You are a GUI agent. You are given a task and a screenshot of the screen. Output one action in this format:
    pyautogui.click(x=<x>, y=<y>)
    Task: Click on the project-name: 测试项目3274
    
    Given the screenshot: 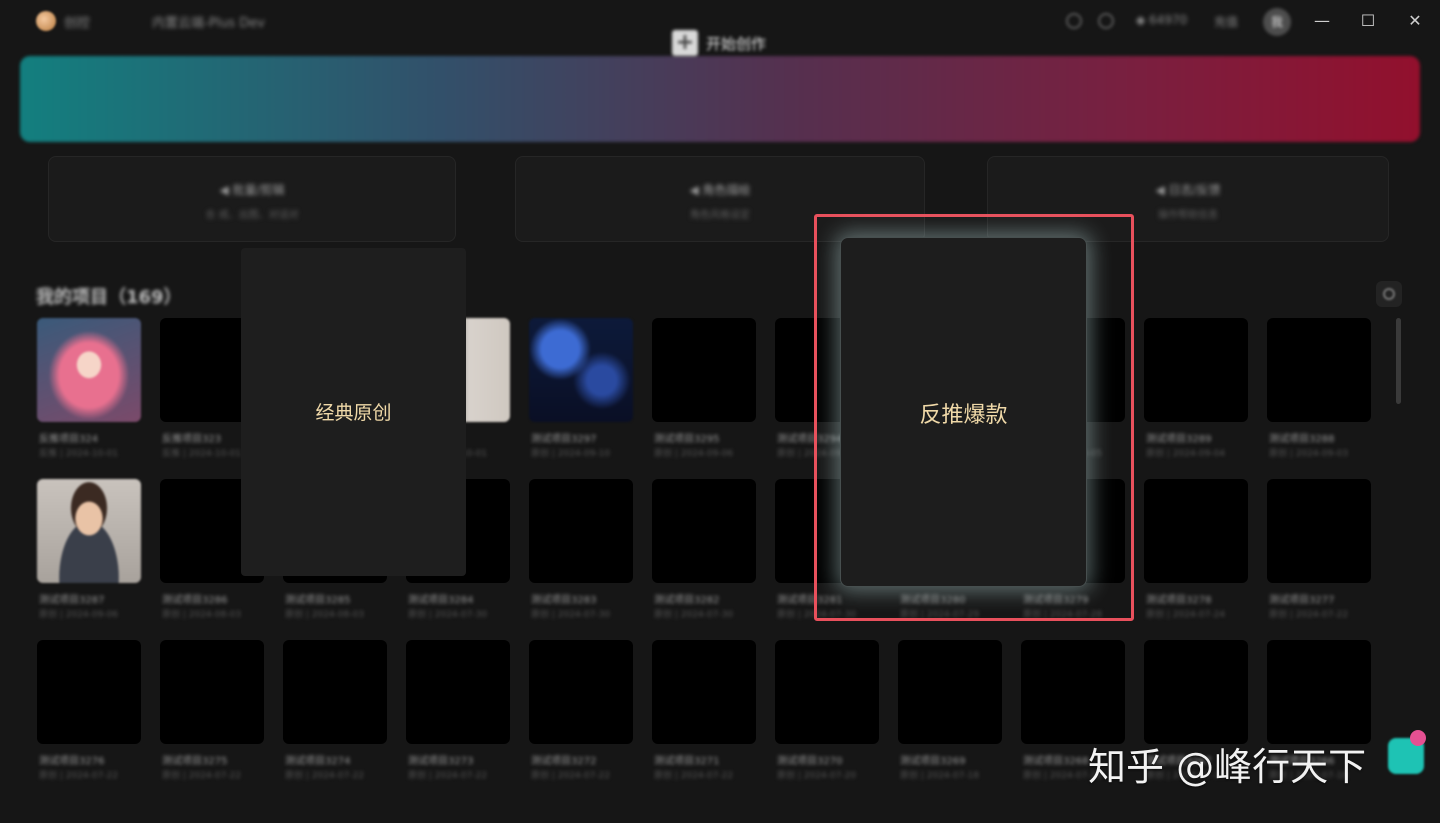 What is the action you would take?
    pyautogui.click(x=318, y=761)
    